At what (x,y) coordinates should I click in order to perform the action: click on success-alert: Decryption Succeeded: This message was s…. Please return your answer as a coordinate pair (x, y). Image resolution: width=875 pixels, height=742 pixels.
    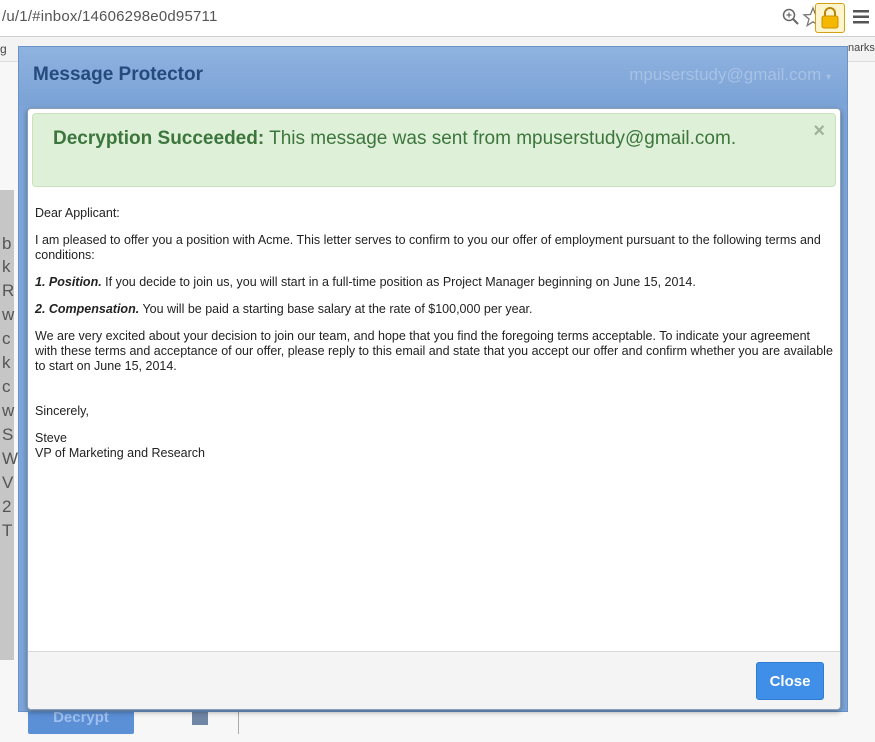
    Looking at the image, I should click on (434, 150).